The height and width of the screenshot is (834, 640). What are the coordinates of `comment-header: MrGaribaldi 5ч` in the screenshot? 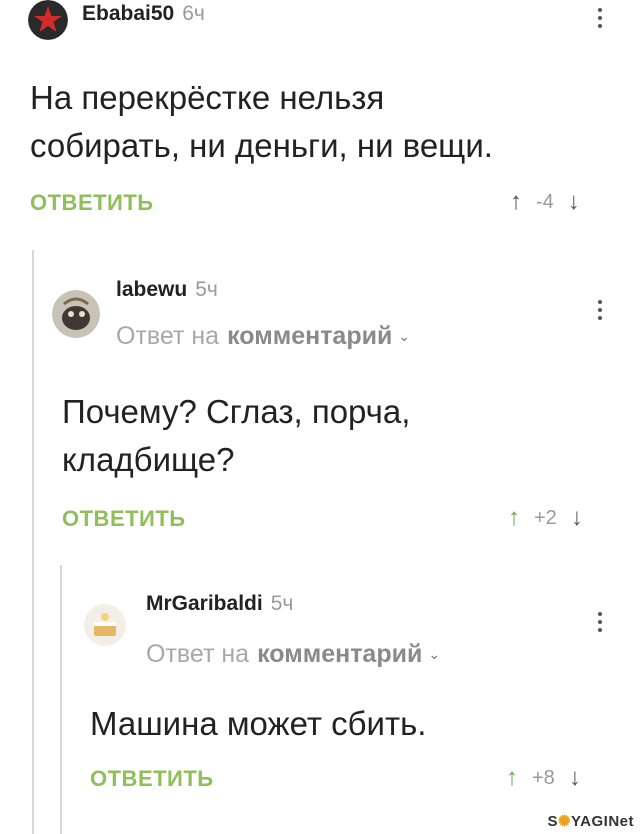 It's located at (219, 604).